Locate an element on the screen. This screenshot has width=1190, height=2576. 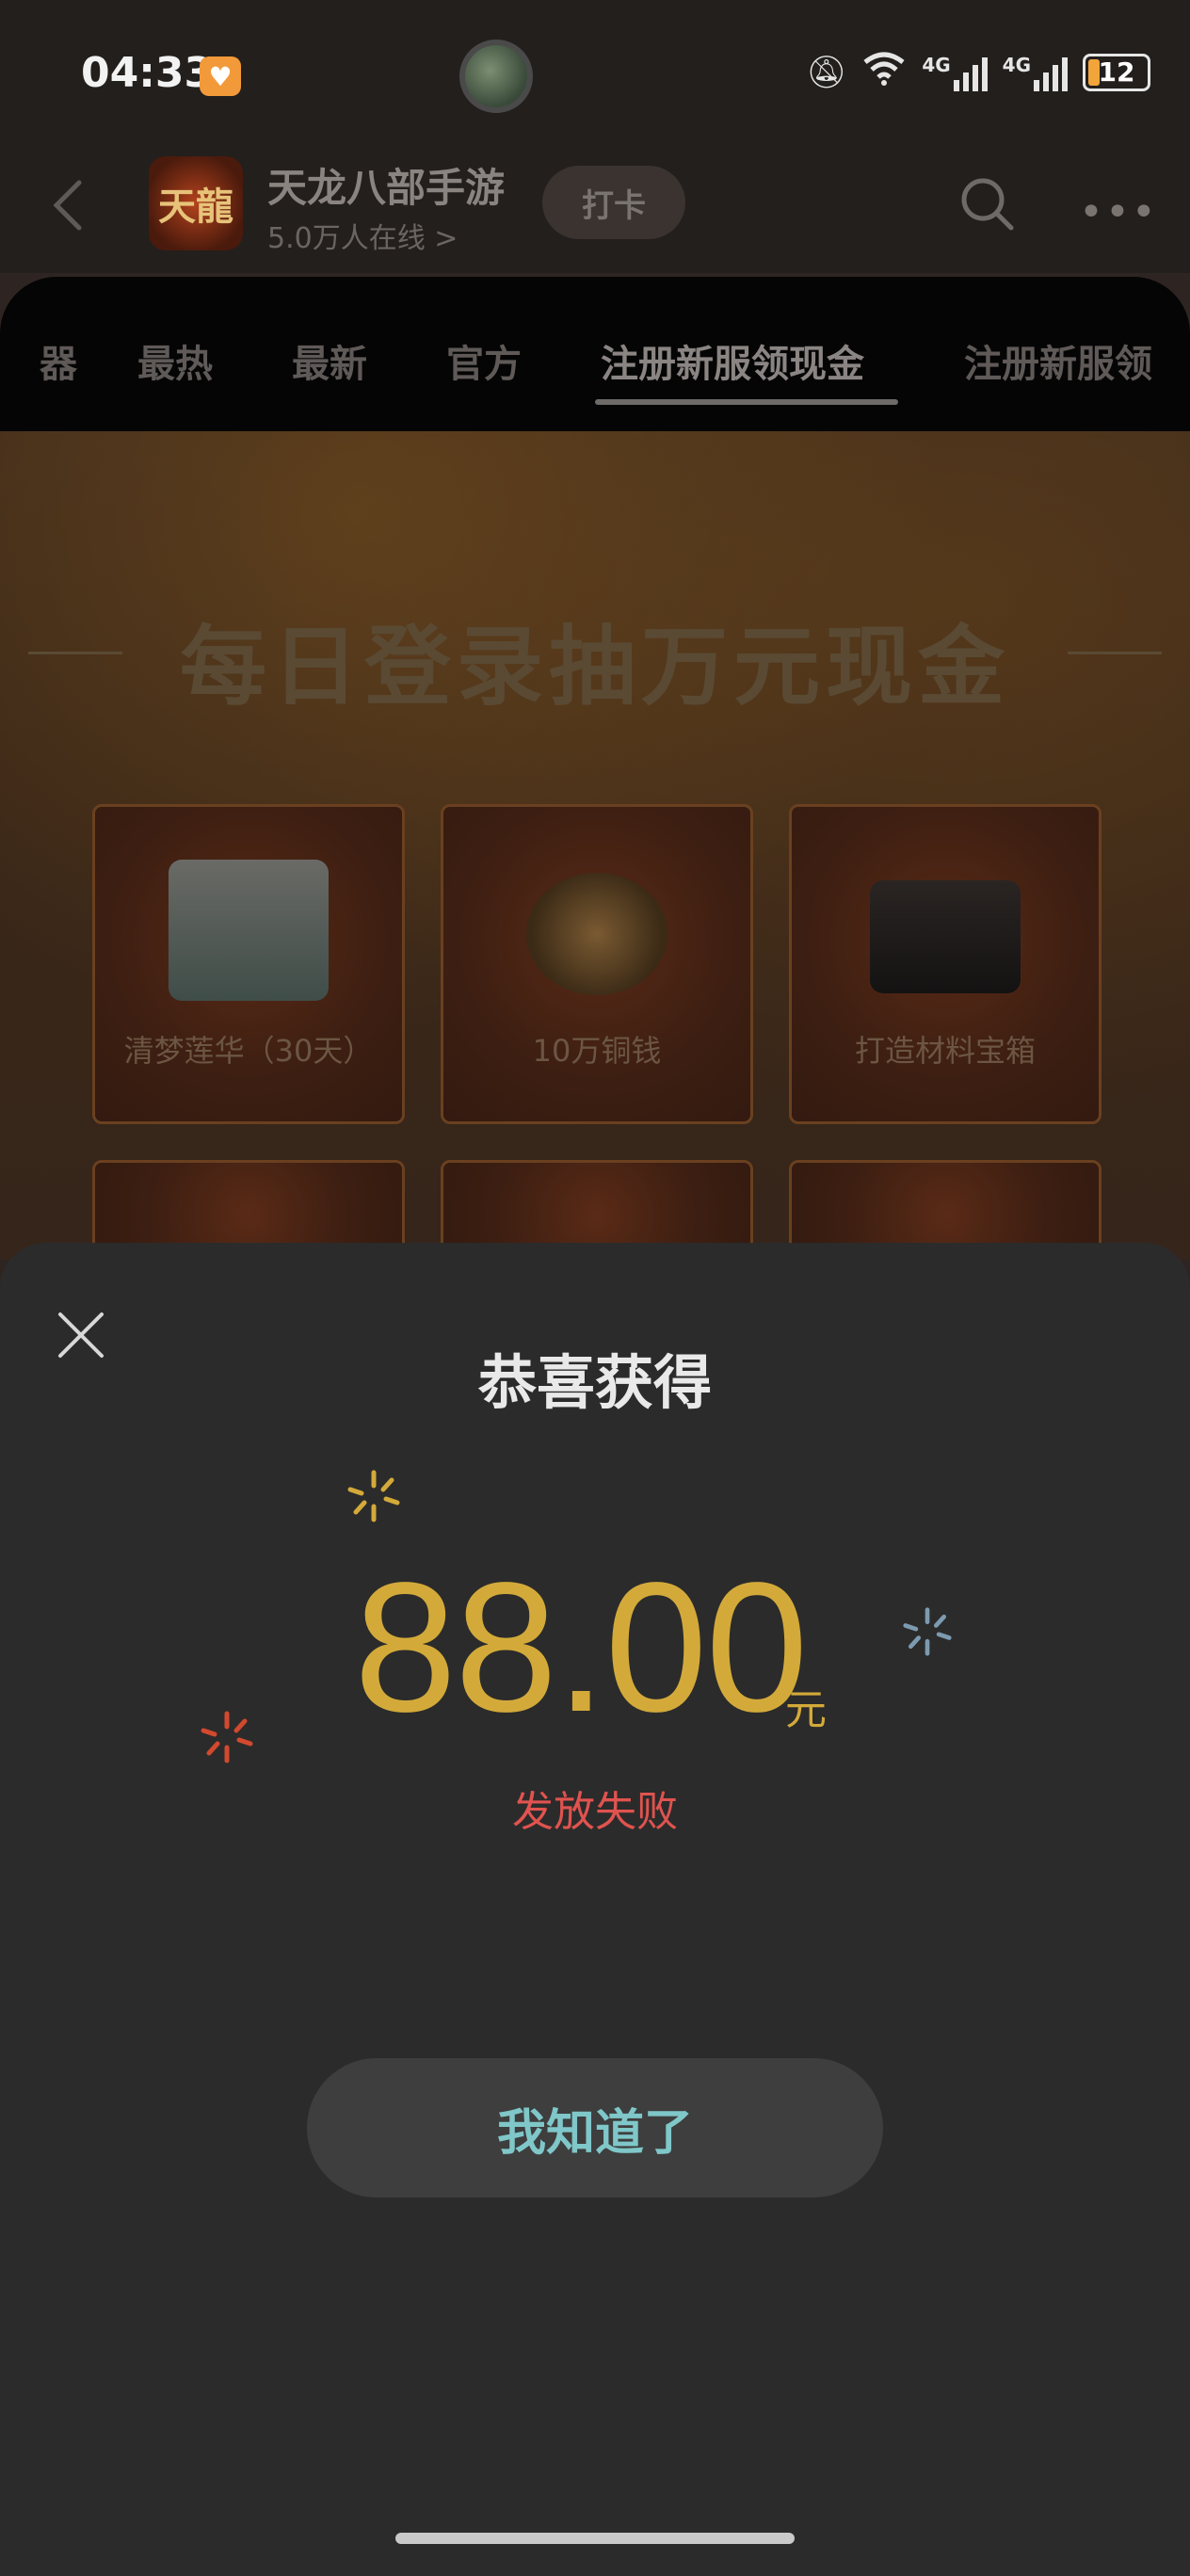
search-icon is located at coordinates (987, 203).